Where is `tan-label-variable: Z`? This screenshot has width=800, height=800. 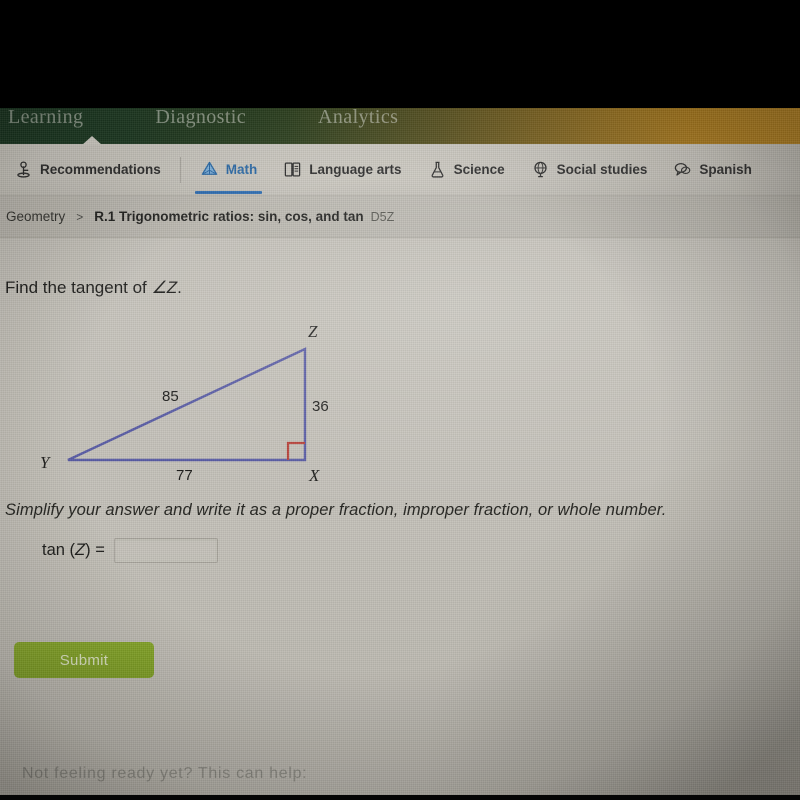 tan-label-variable: Z is located at coordinates (80, 550).